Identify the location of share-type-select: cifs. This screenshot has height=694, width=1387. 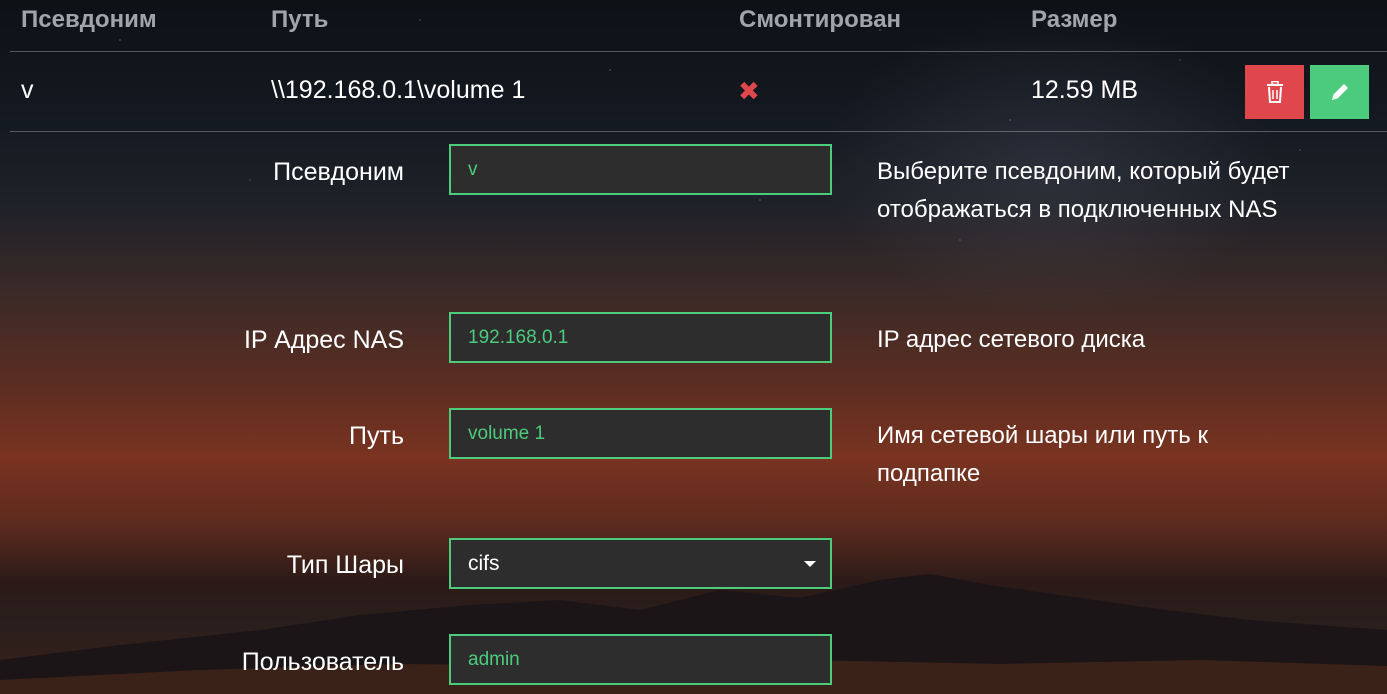
(640, 563).